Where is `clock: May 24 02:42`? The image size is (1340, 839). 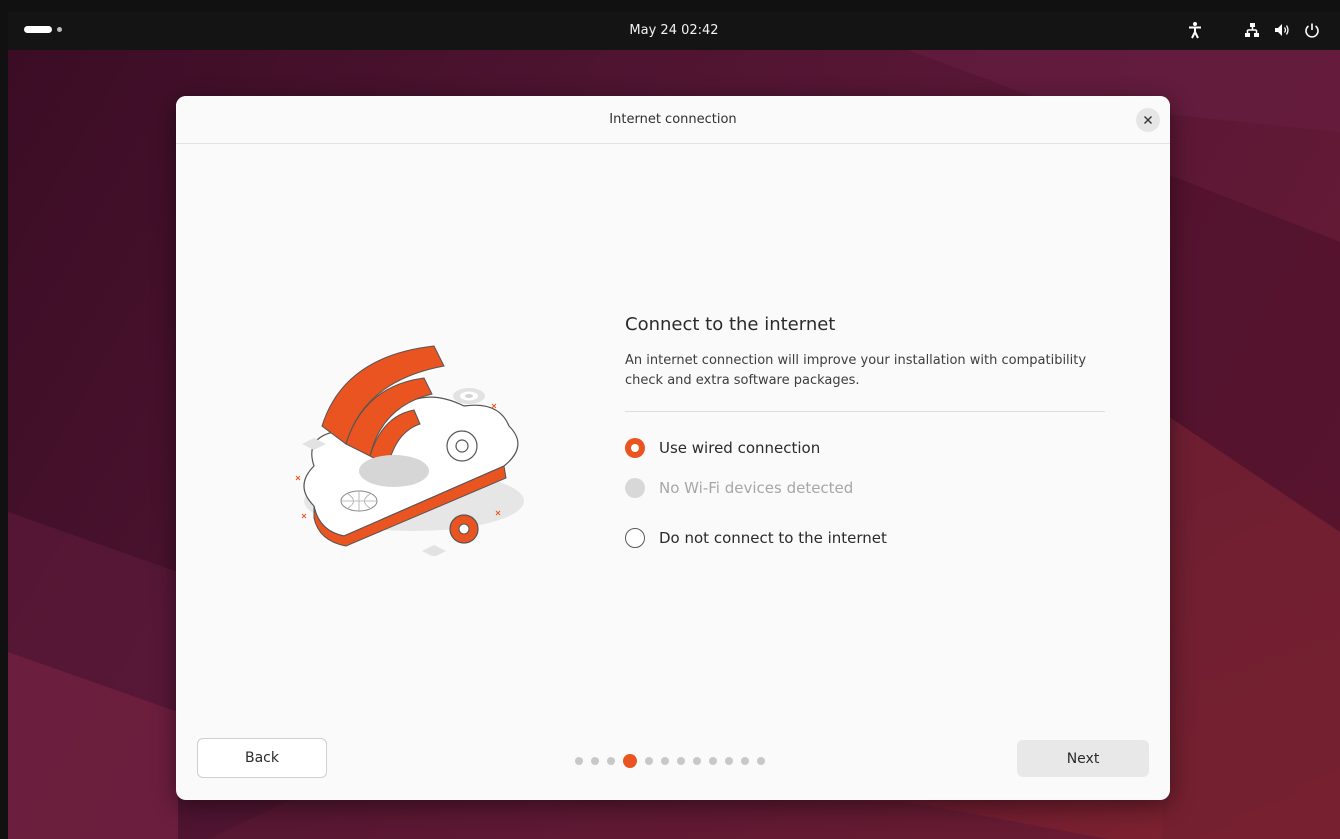 clock: May 24 02:42 is located at coordinates (674, 31).